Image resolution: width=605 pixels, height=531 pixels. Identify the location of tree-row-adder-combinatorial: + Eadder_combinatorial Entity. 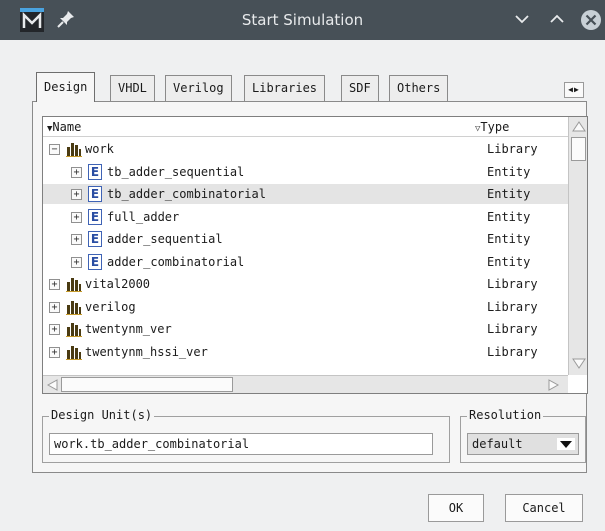
(305, 262).